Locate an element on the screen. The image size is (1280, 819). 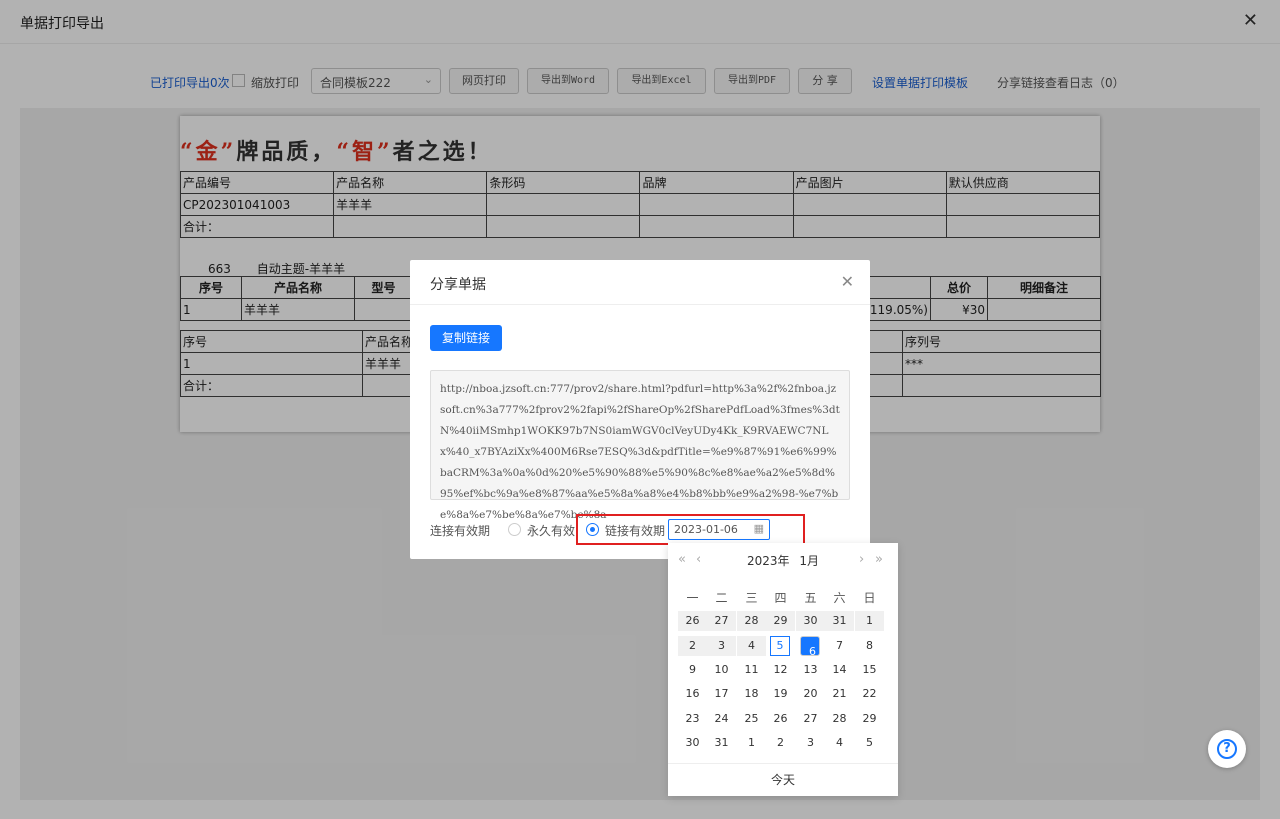
month-label: 1月 is located at coordinates (809, 561).